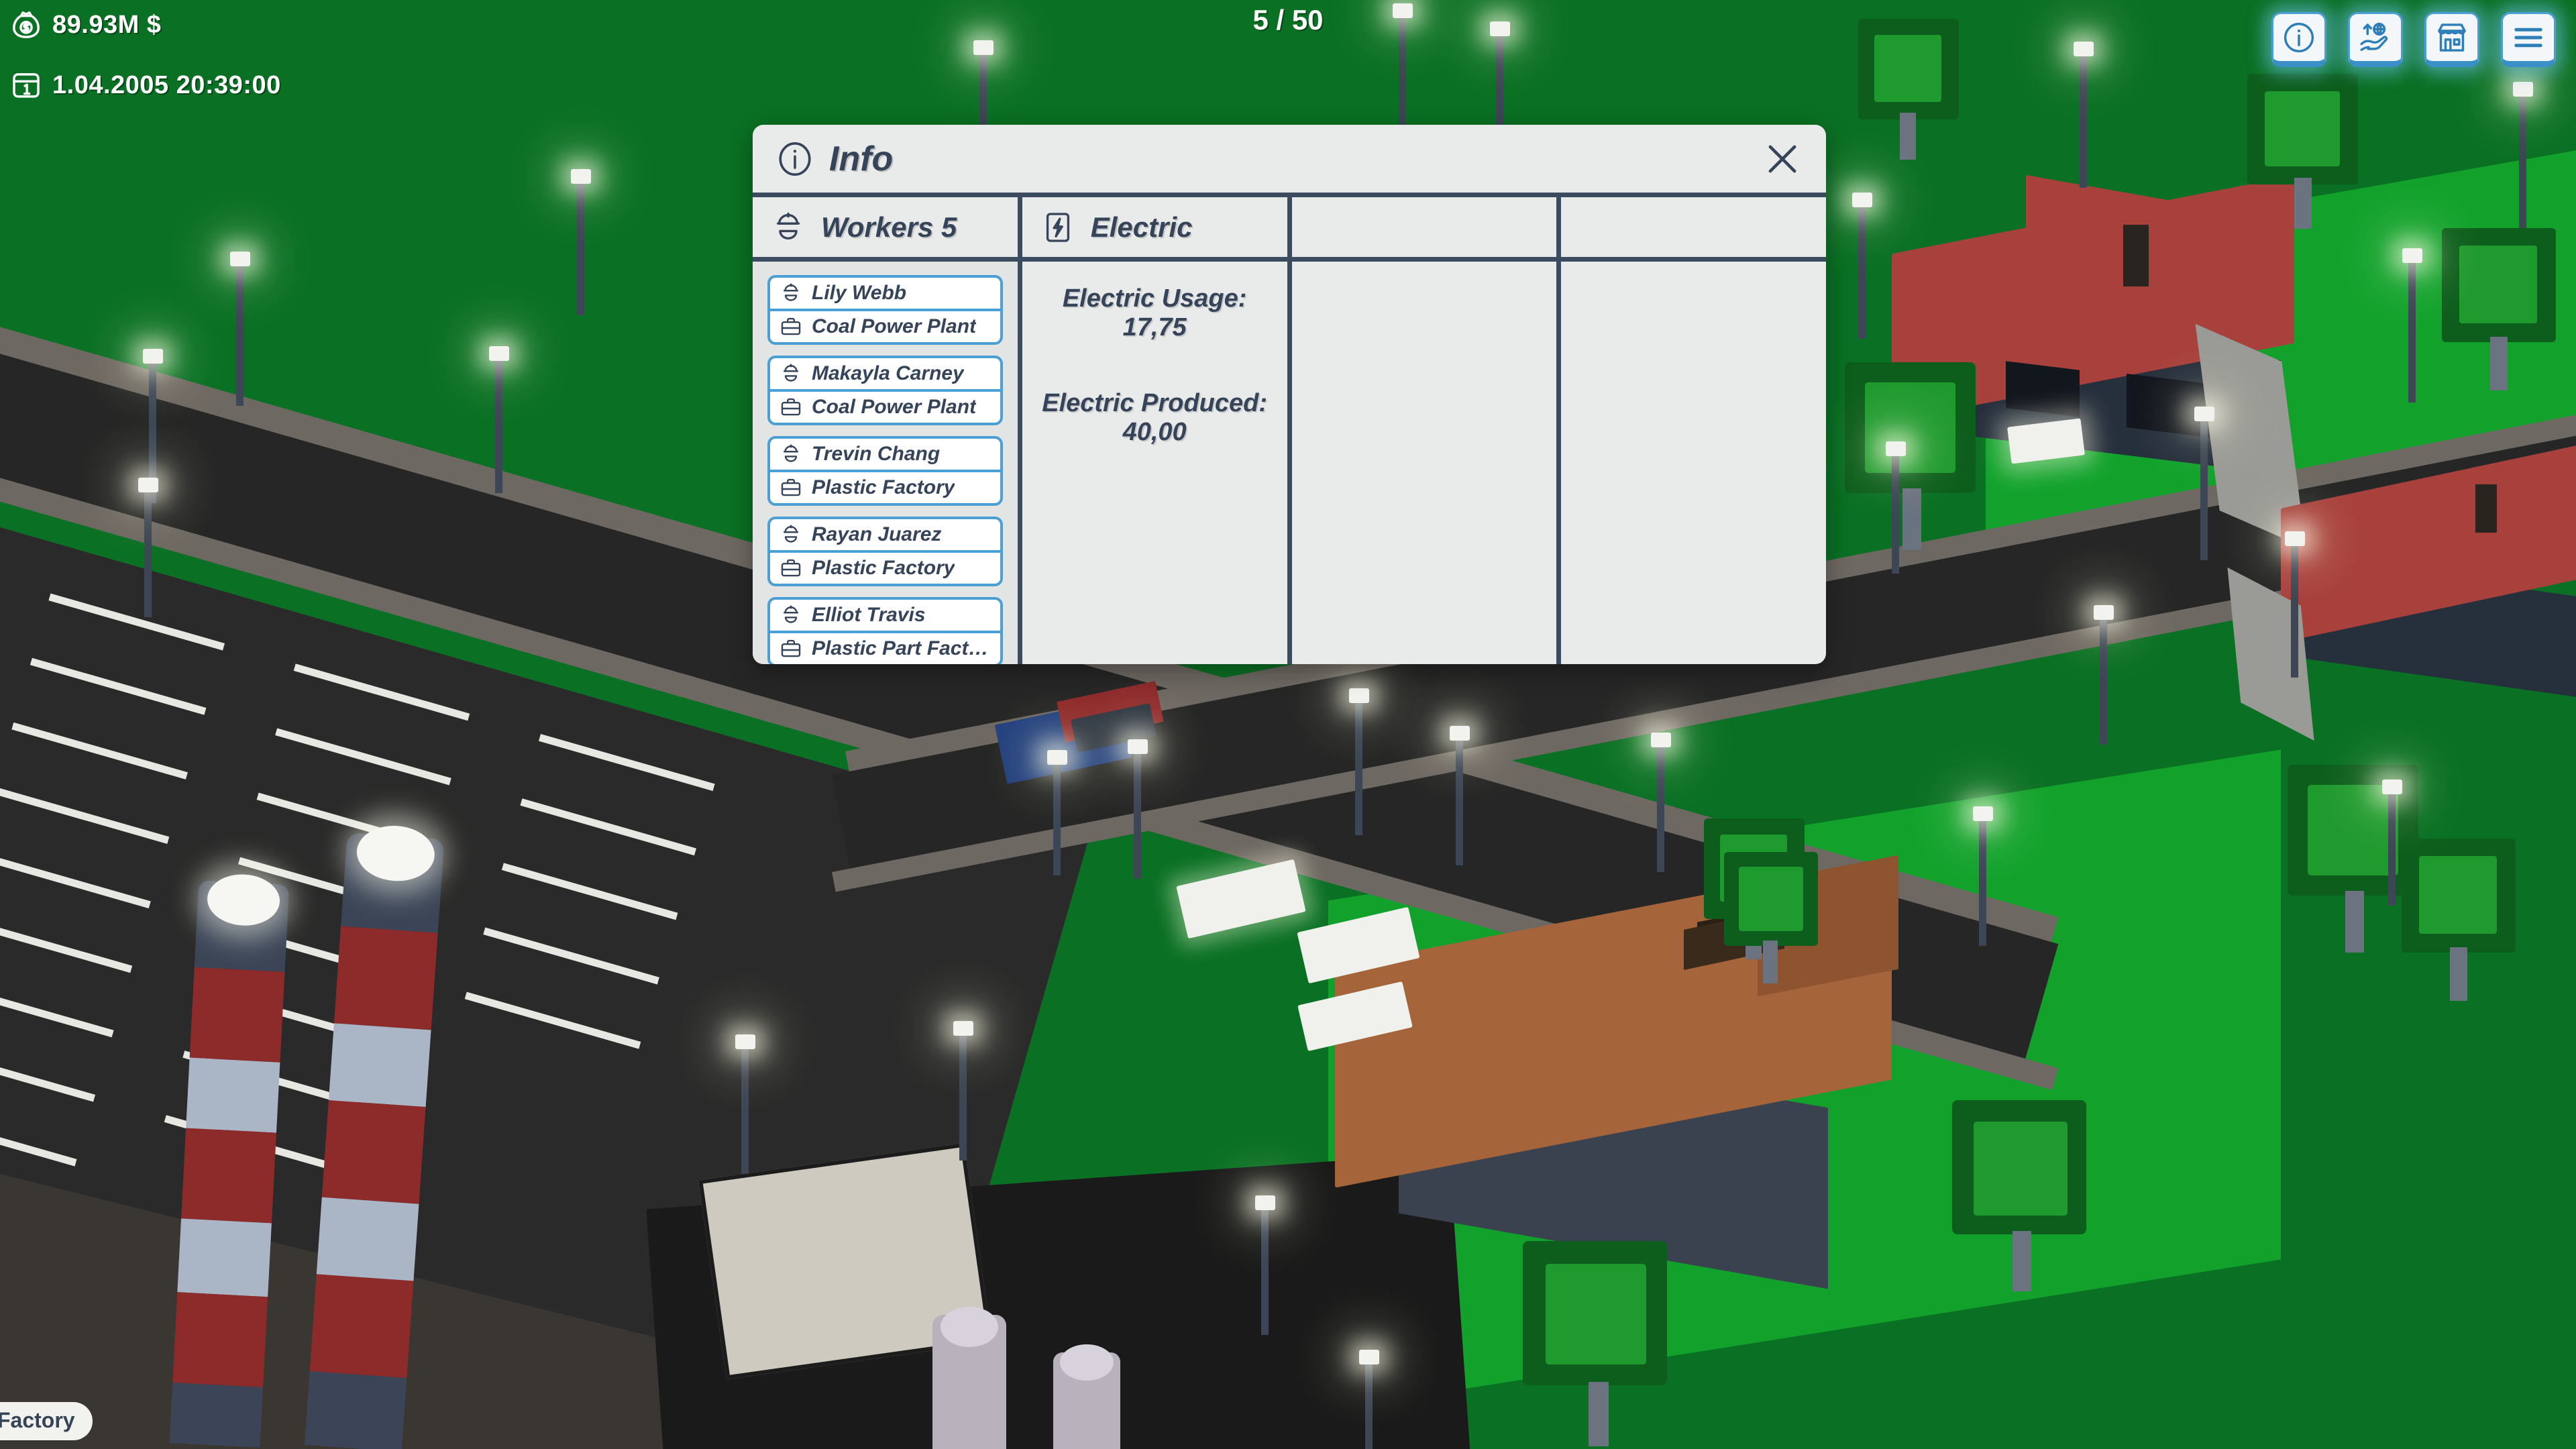  I want to click on electric-bolt-icon, so click(1057, 227).